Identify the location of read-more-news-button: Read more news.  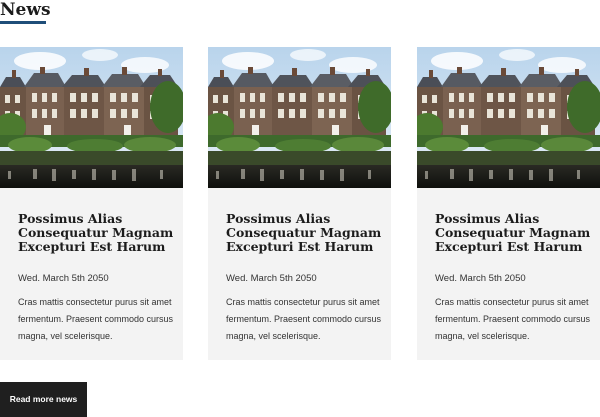
(43, 399).